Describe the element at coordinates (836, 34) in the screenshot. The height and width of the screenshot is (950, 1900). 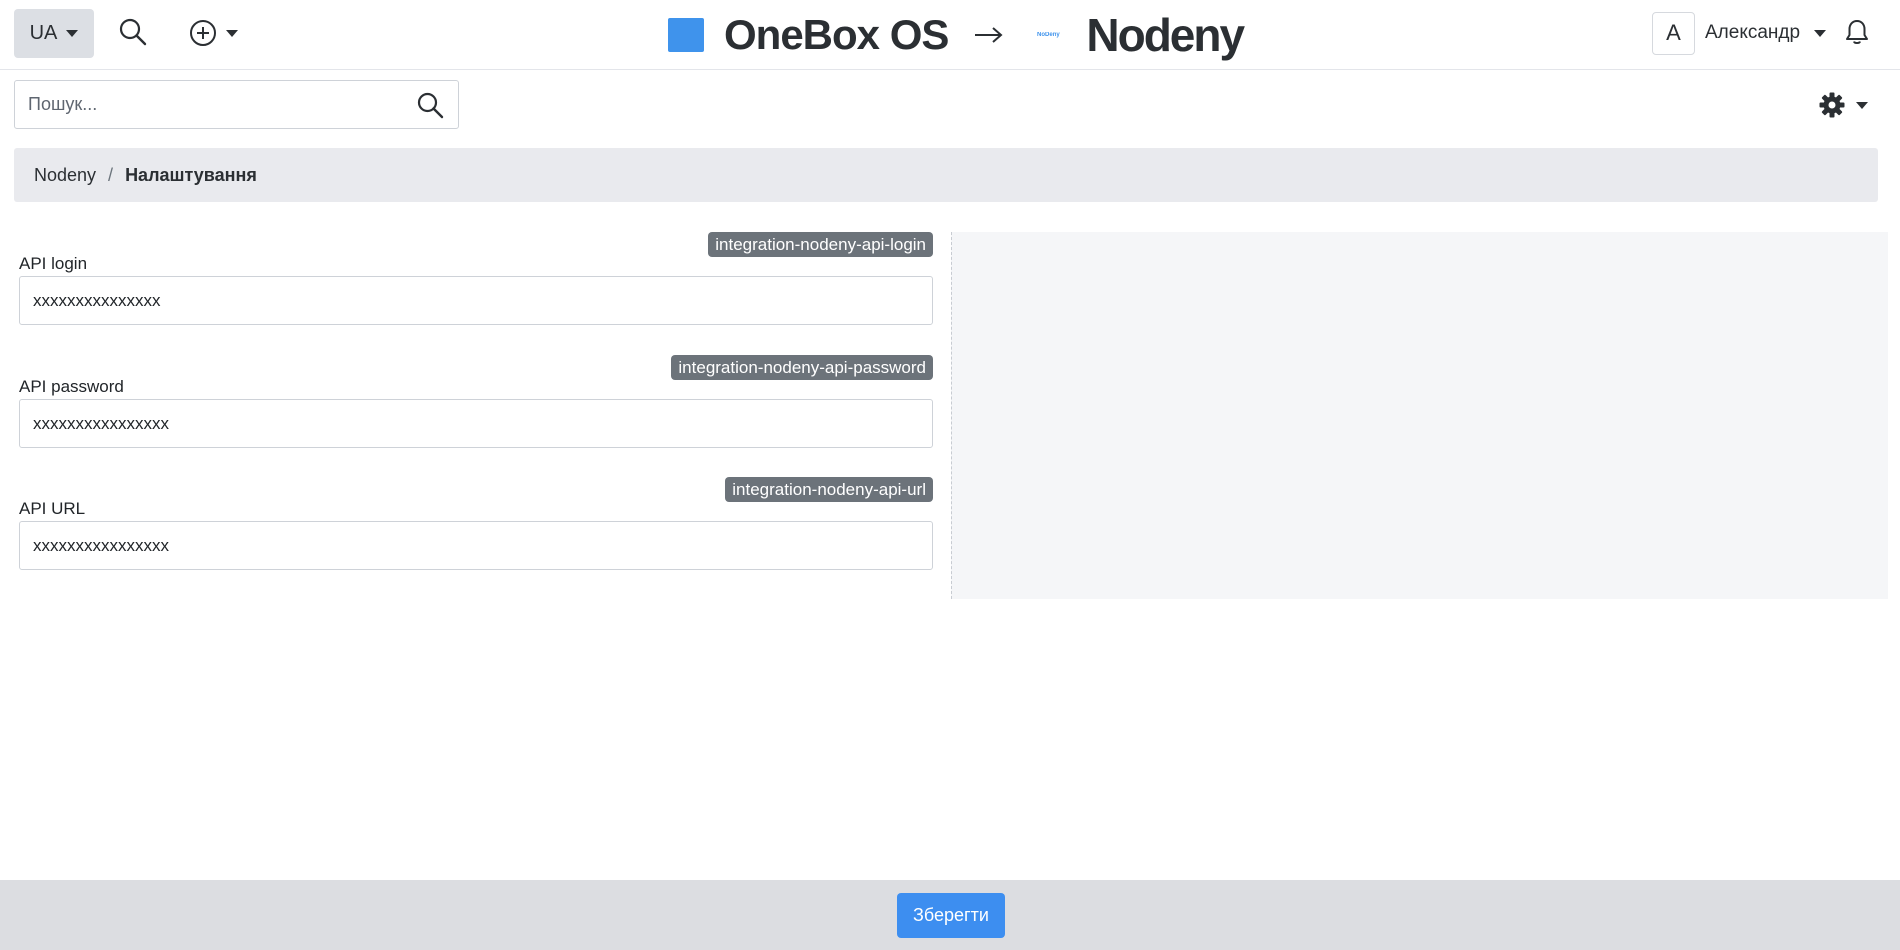
I see `brand-name-onebox: OneBox OS` at that location.